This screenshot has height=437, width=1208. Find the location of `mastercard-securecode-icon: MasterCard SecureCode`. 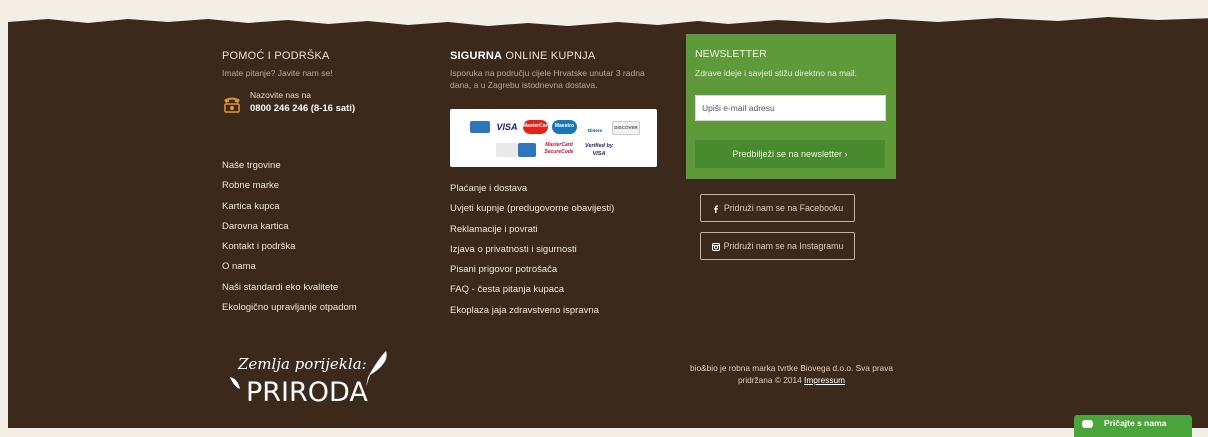

mastercard-securecode-icon: MasterCard SecureCode is located at coordinates (559, 150).